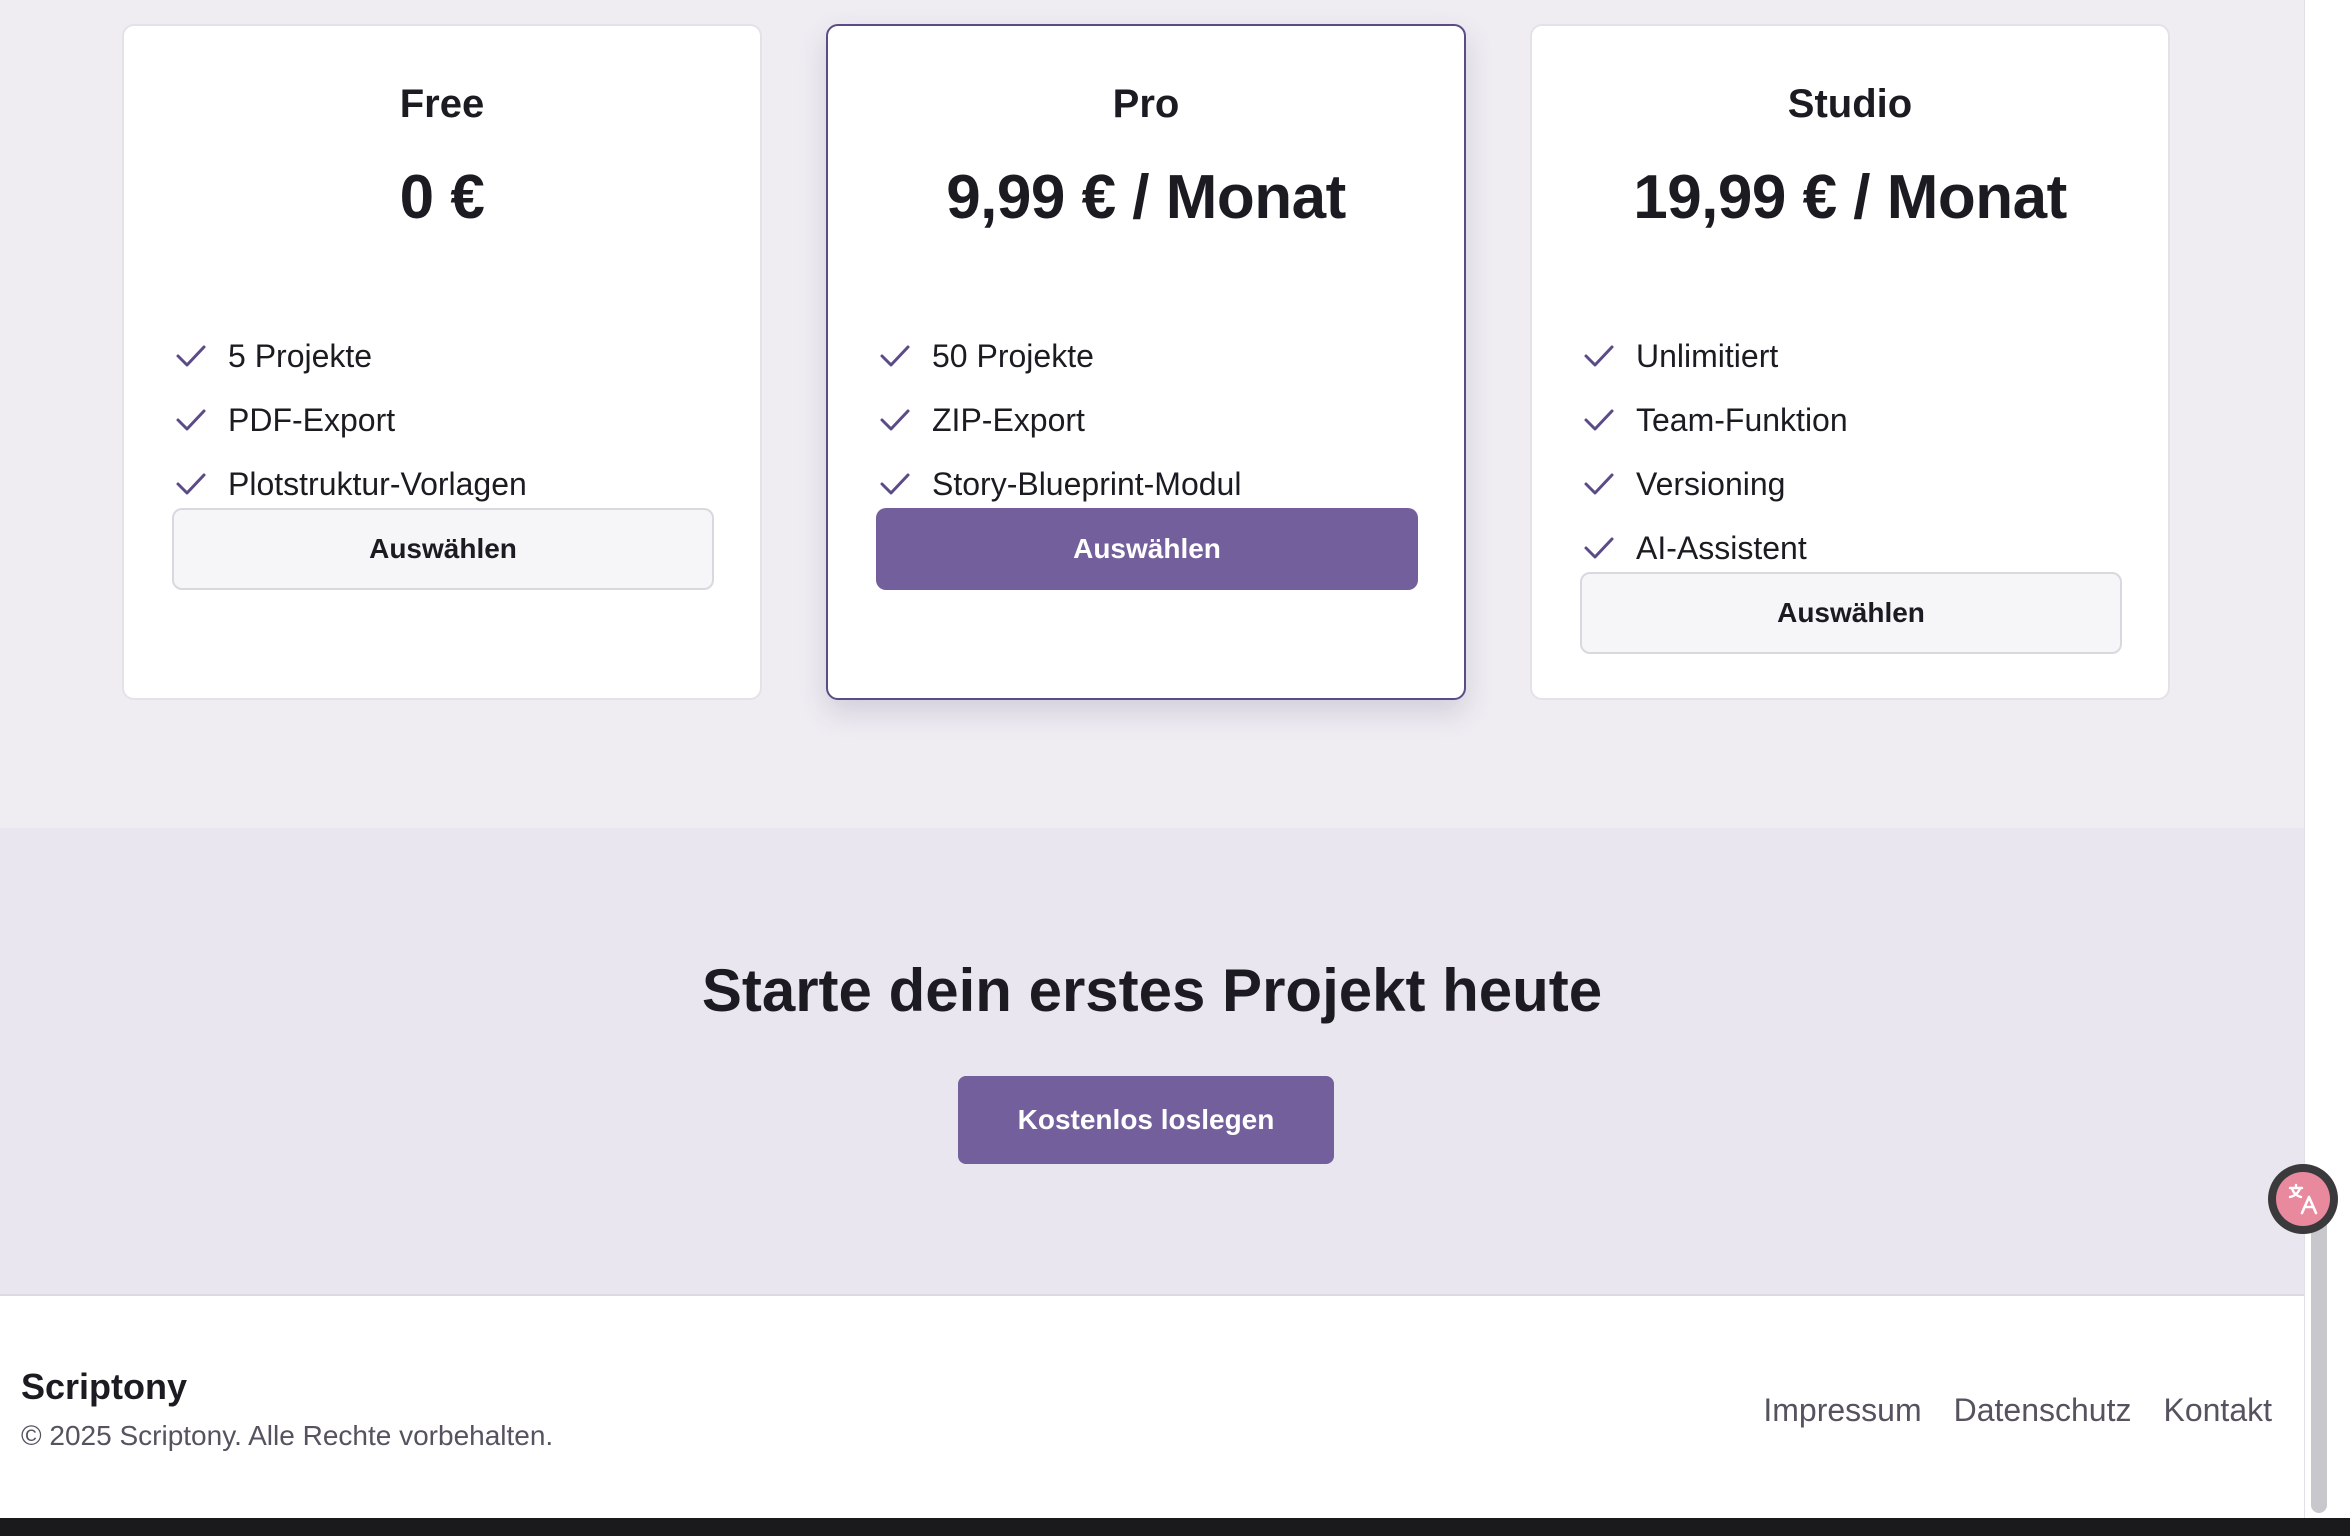  I want to click on feature-item: 5 Projekte, so click(443, 356).